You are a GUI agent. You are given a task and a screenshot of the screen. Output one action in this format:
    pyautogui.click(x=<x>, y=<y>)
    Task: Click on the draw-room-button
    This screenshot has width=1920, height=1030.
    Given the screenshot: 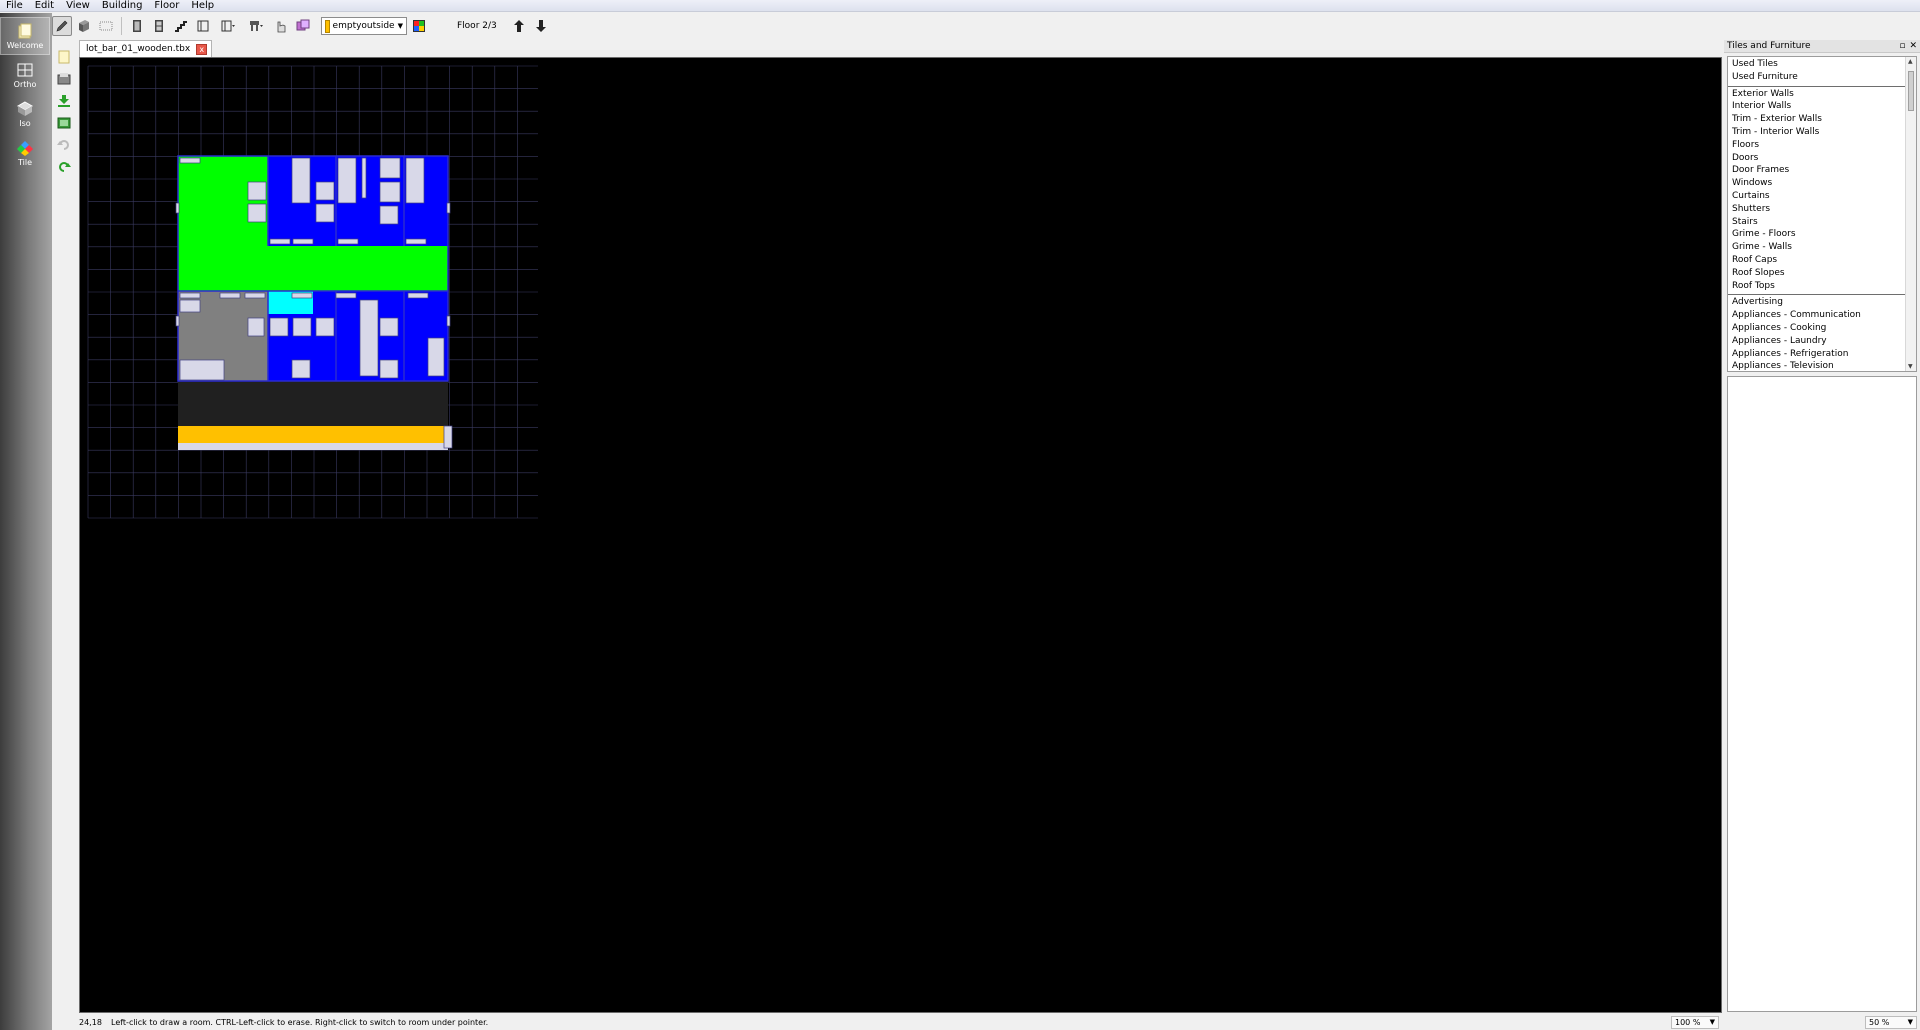 What is the action you would take?
    pyautogui.click(x=62, y=26)
    